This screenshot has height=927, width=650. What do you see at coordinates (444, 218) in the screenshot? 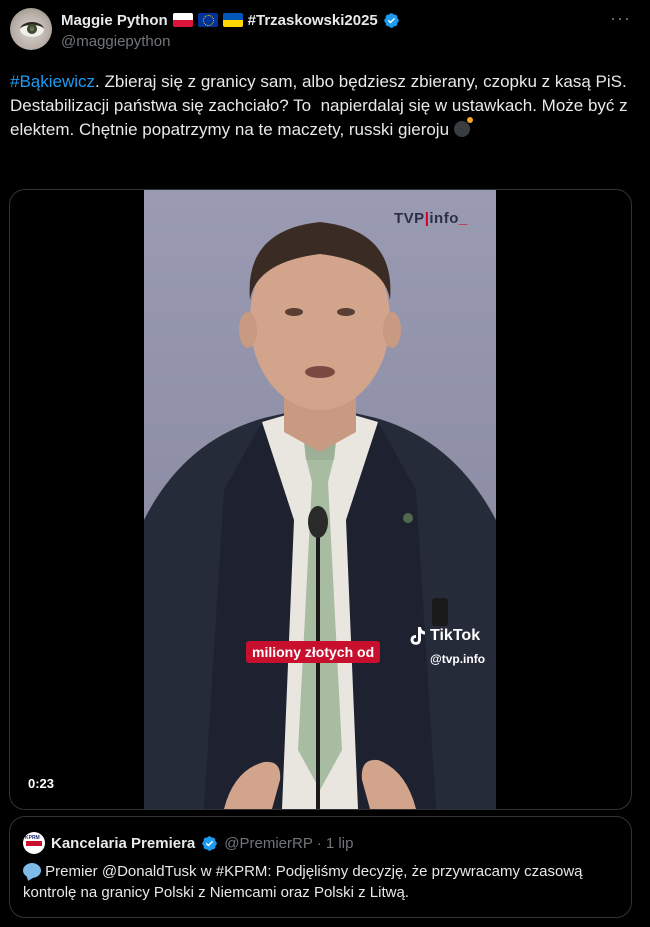
I see `logo-info-text: info` at bounding box center [444, 218].